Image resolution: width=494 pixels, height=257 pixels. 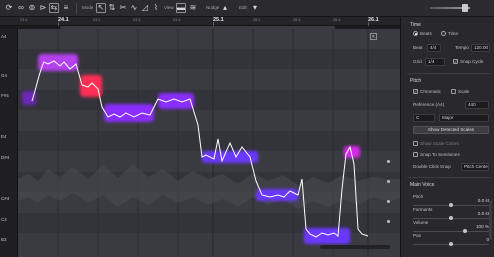 I want to click on key-label: C#4, so click(x=5, y=198).